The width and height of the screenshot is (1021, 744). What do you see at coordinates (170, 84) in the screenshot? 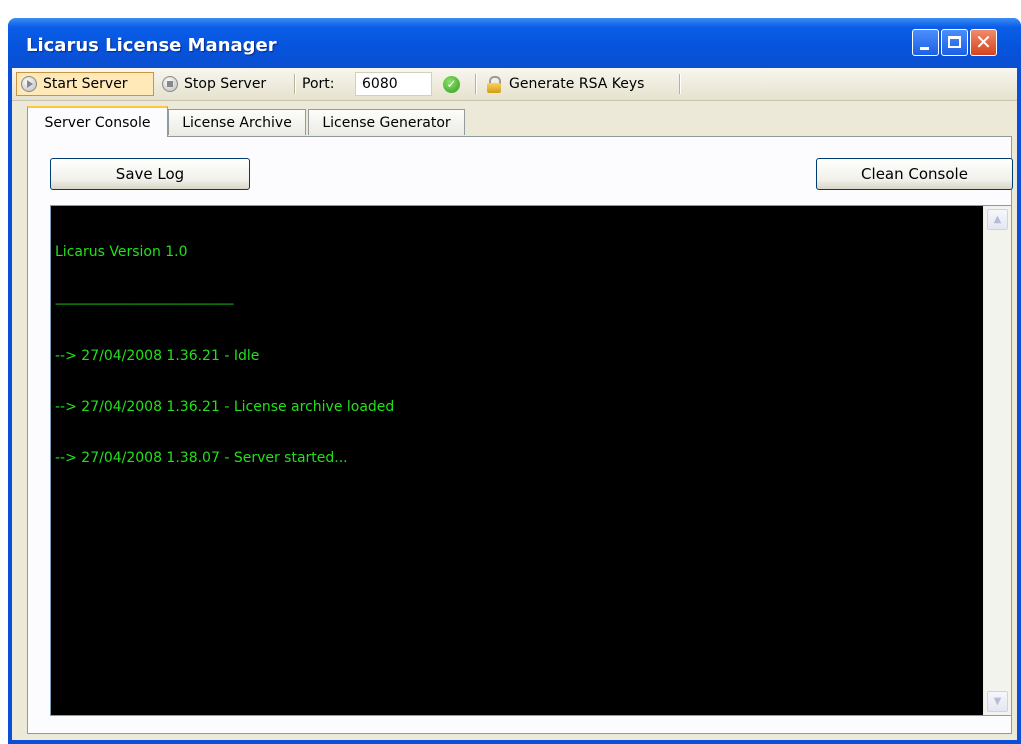
I see `stop-icon` at bounding box center [170, 84].